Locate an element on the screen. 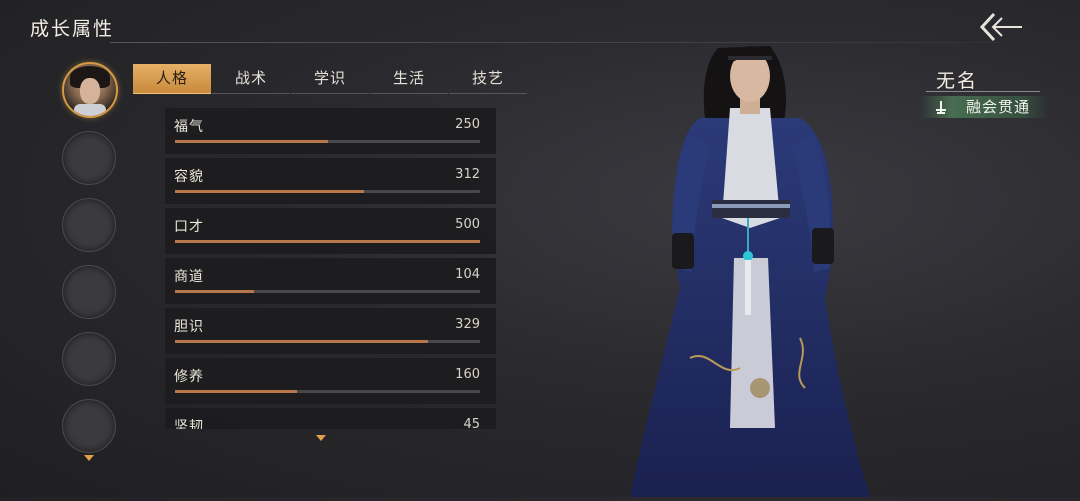 The image size is (1080, 501). tab-knowledge: 学识 is located at coordinates (330, 79).